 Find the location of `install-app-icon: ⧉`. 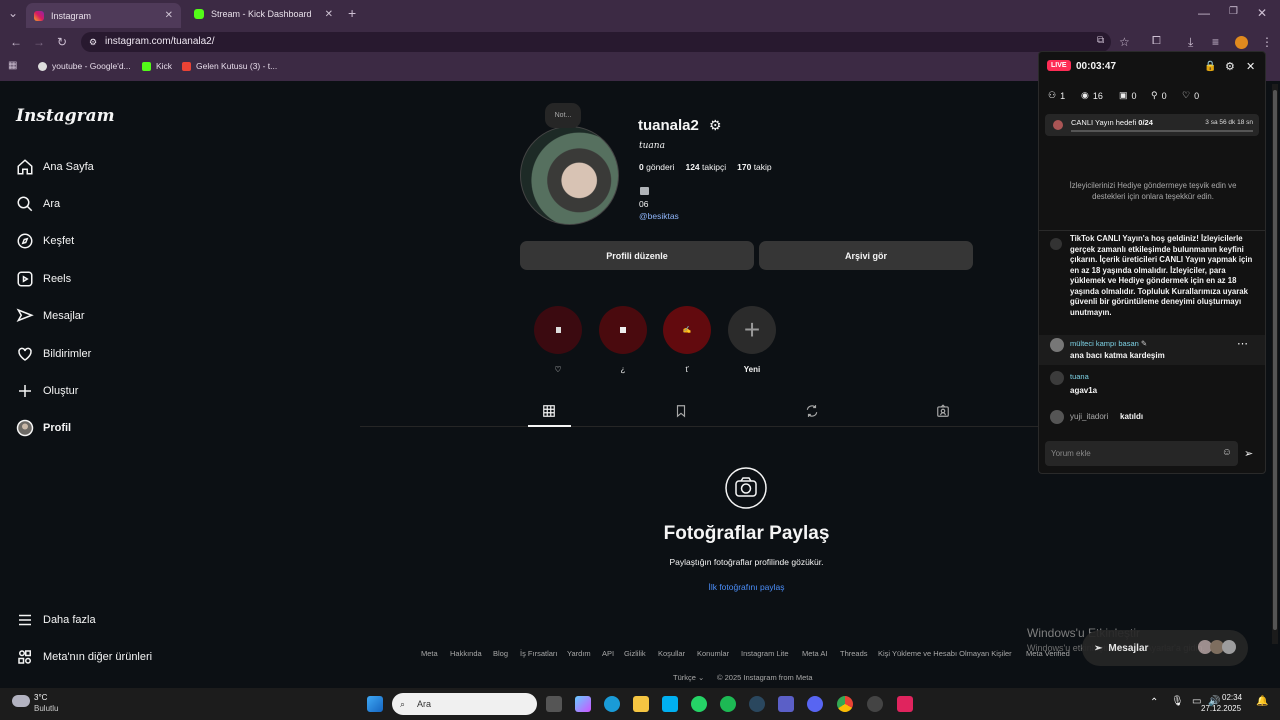

install-app-icon: ⧉ is located at coordinates (1100, 40).